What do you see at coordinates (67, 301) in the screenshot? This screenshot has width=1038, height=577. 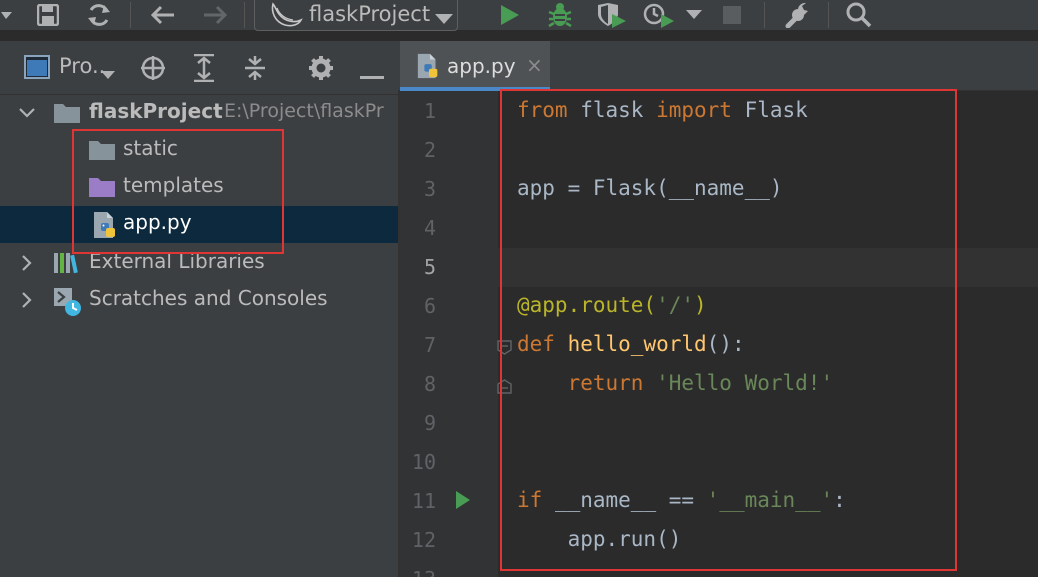 I see `scratches-icon` at bounding box center [67, 301].